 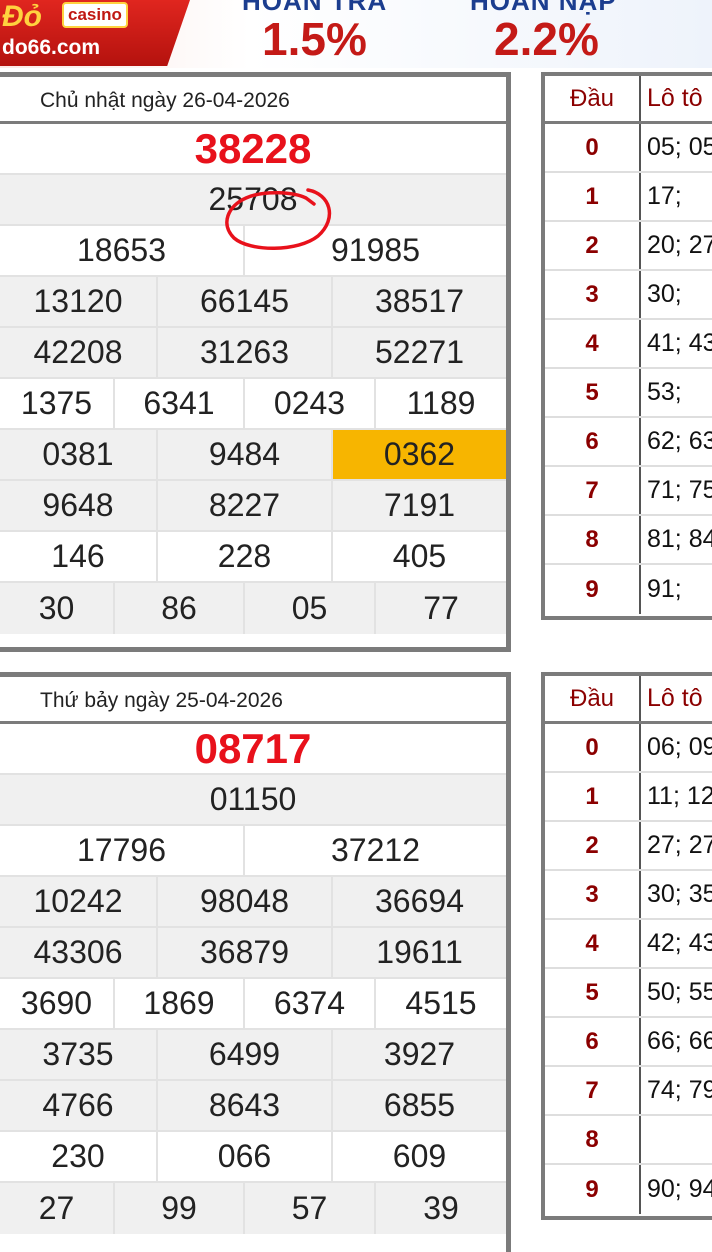 I want to click on third-prize-row: 13120 66145 38517, so click(x=253, y=302).